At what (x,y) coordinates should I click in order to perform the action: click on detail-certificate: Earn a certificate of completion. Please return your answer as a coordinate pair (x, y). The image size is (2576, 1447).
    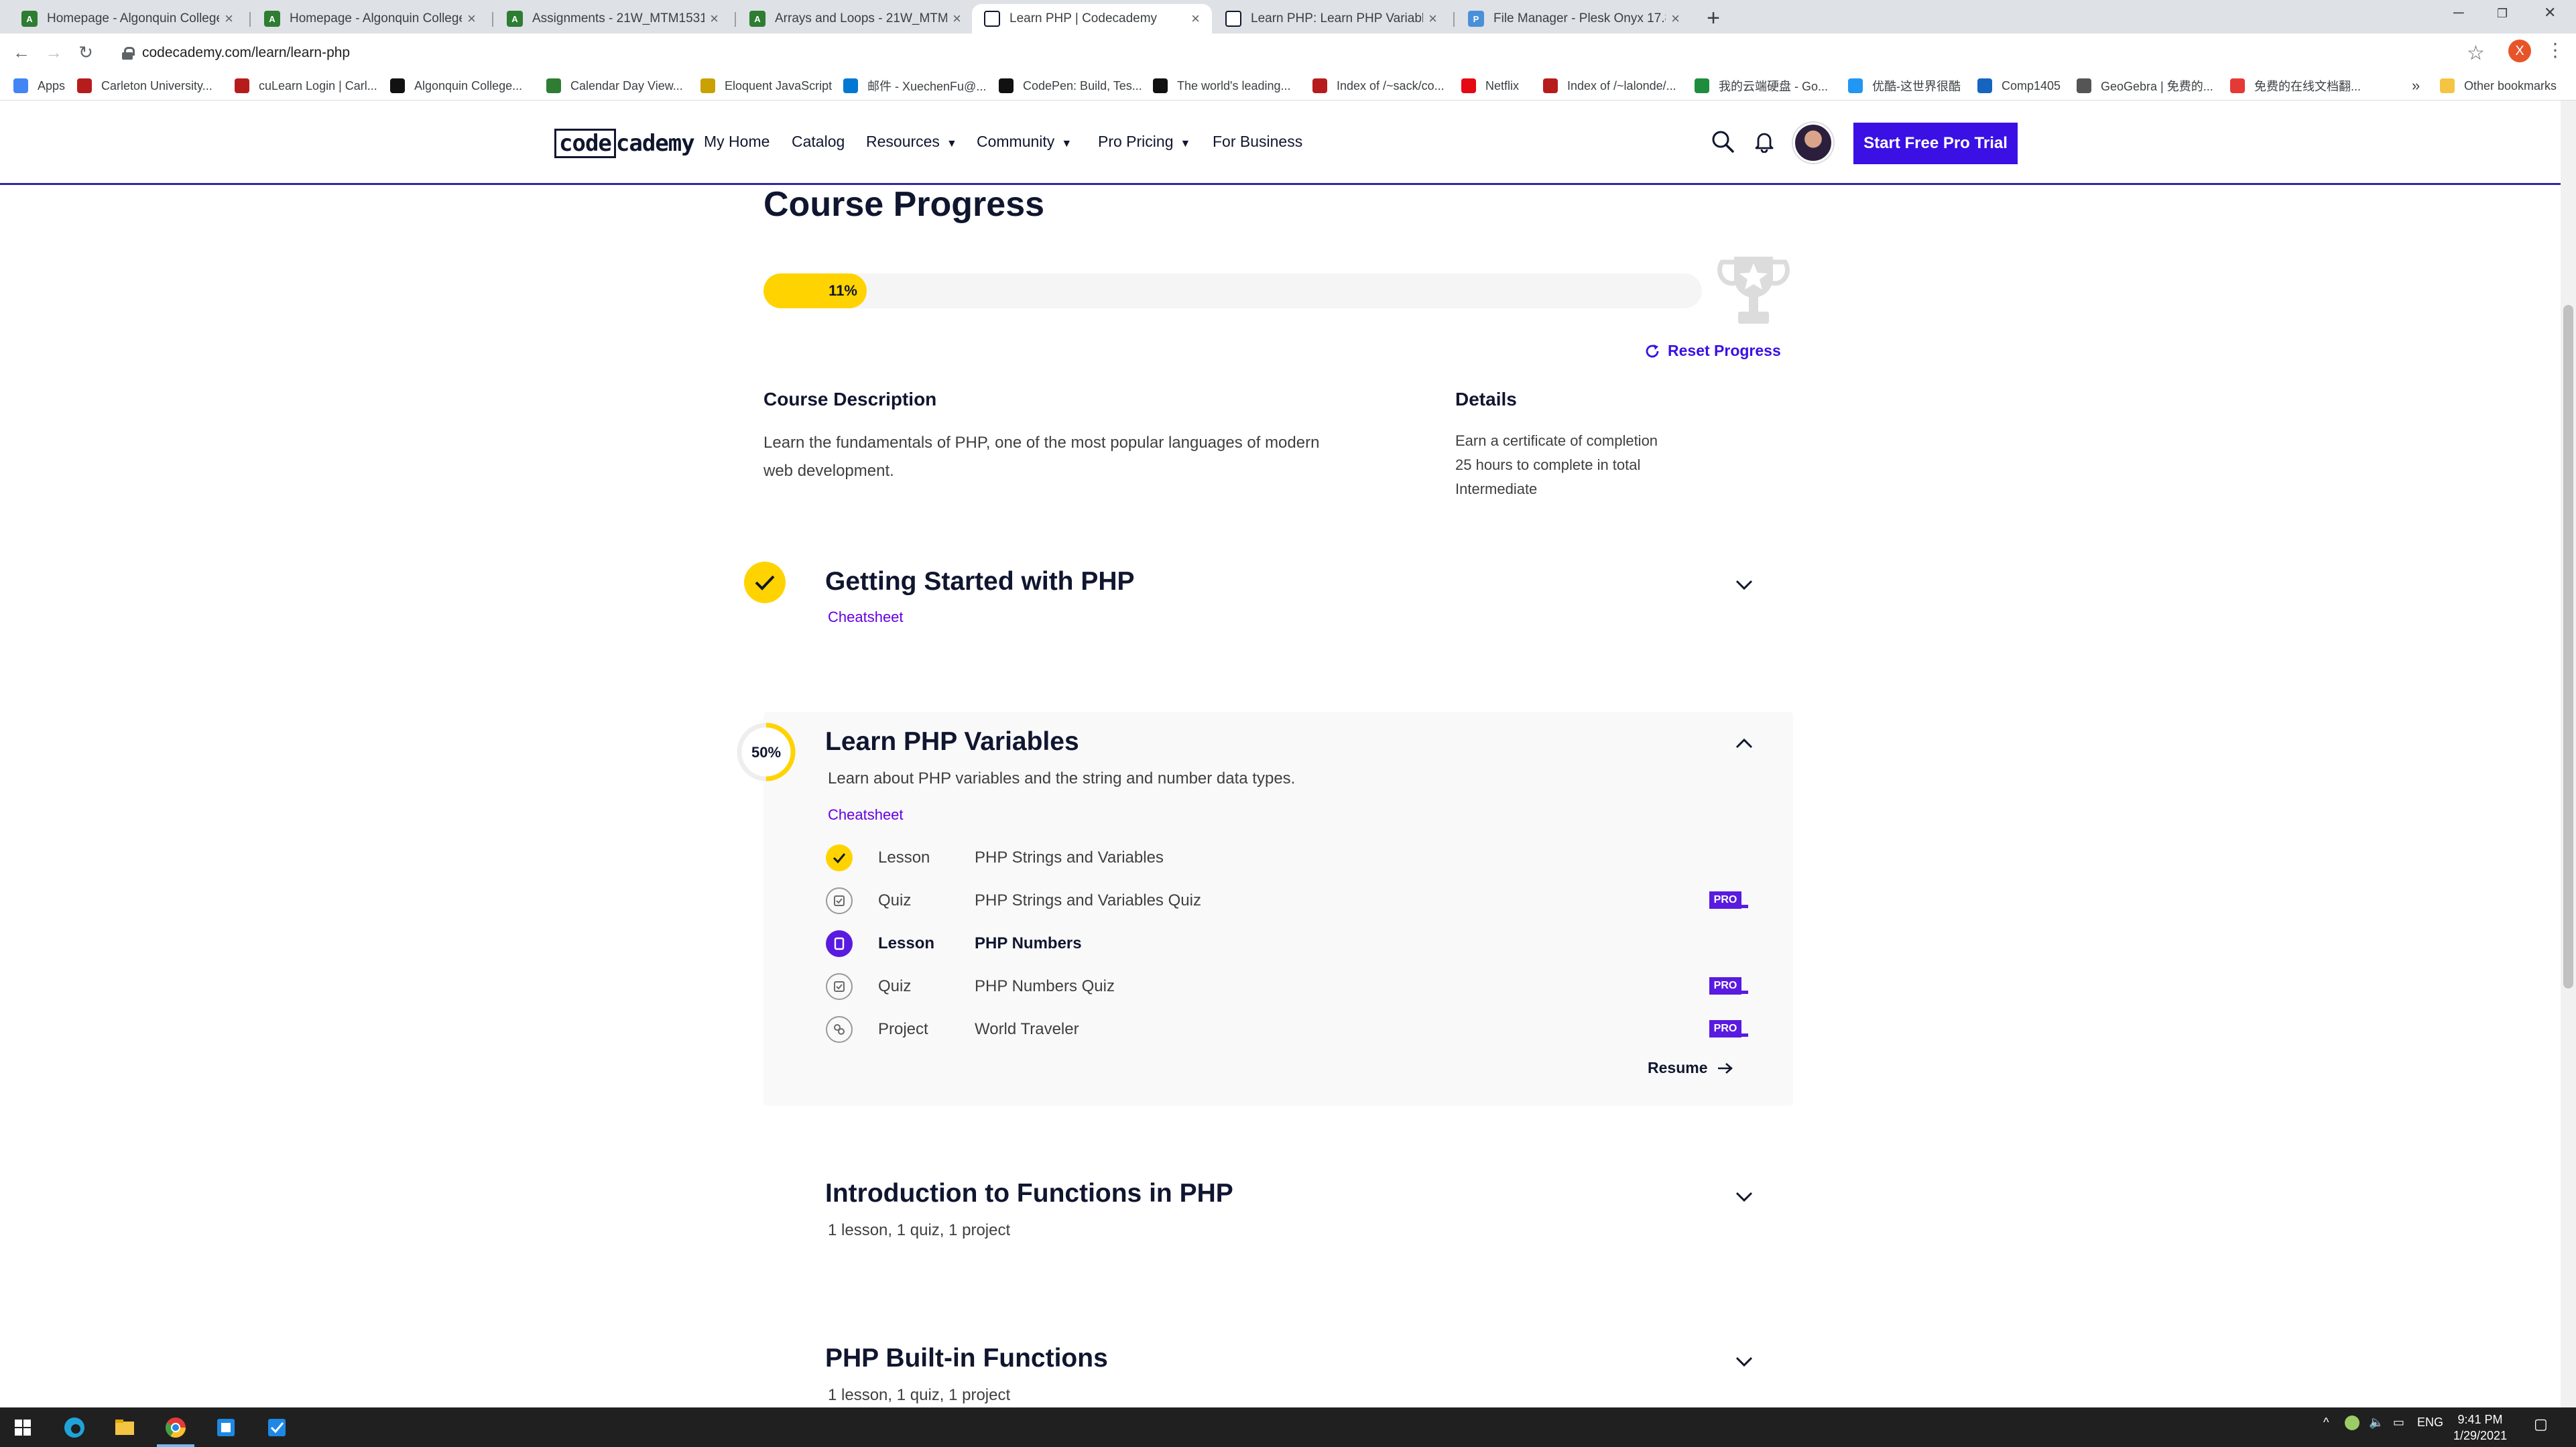
    Looking at the image, I should click on (1557, 440).